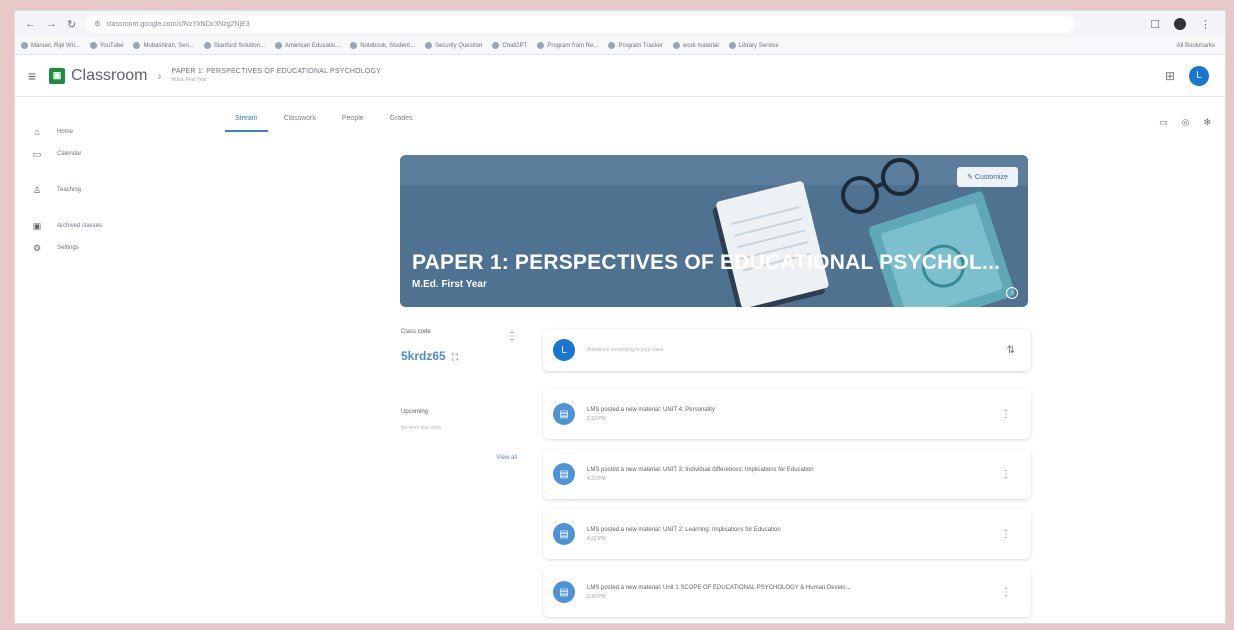  What do you see at coordinates (1196, 46) in the screenshot?
I see `all-bookmarks-link: All Bookmarks` at bounding box center [1196, 46].